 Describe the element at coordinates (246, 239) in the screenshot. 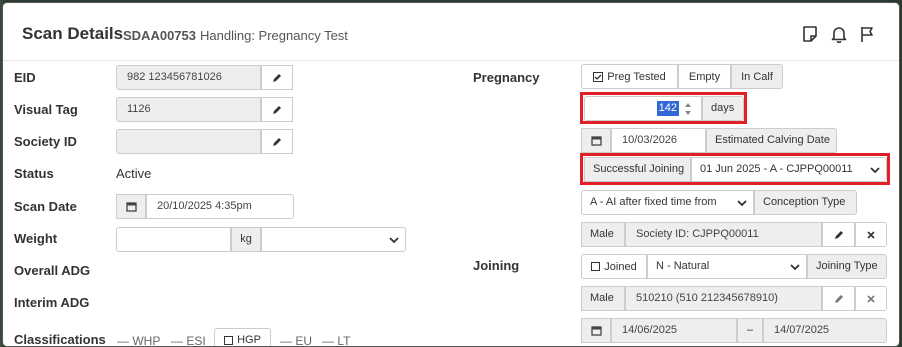

I see `weight-unit: kg` at that location.